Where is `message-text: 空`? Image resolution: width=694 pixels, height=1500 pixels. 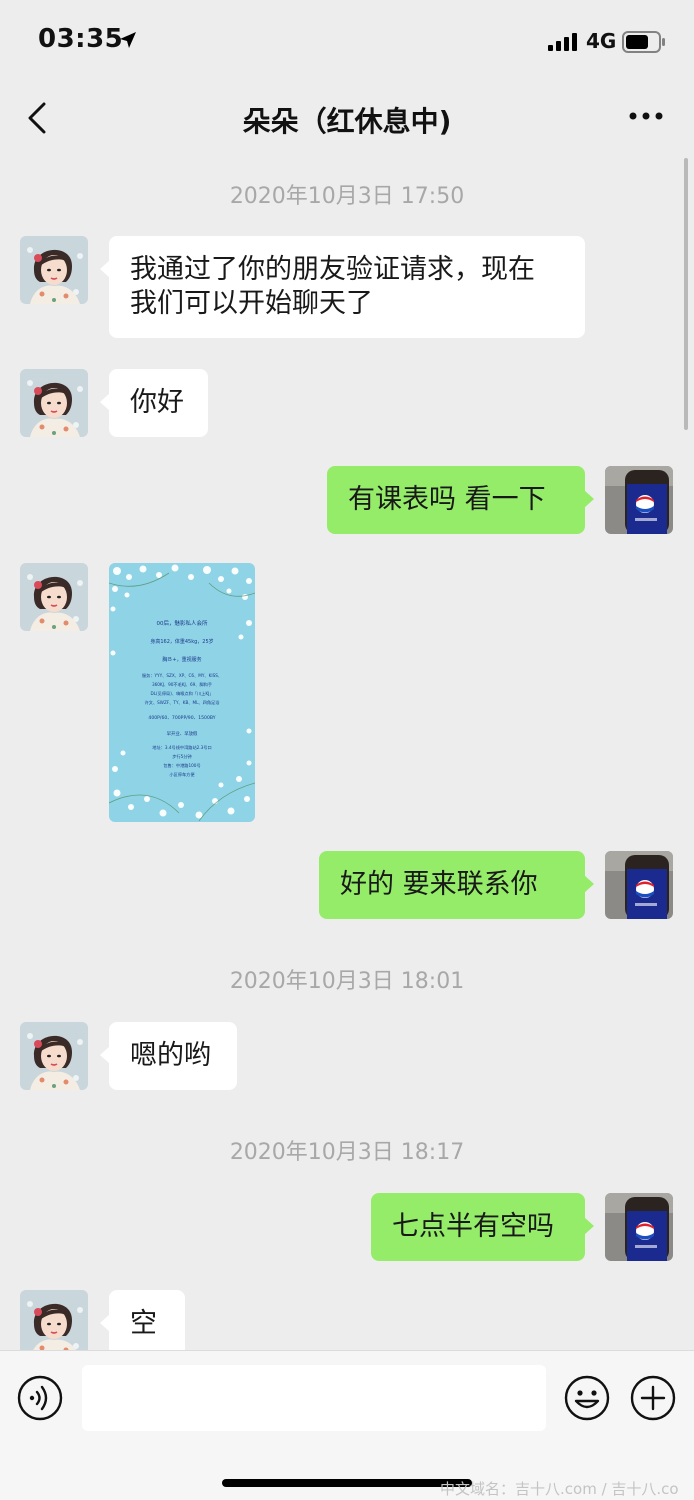
message-text: 空 is located at coordinates (143, 1323).